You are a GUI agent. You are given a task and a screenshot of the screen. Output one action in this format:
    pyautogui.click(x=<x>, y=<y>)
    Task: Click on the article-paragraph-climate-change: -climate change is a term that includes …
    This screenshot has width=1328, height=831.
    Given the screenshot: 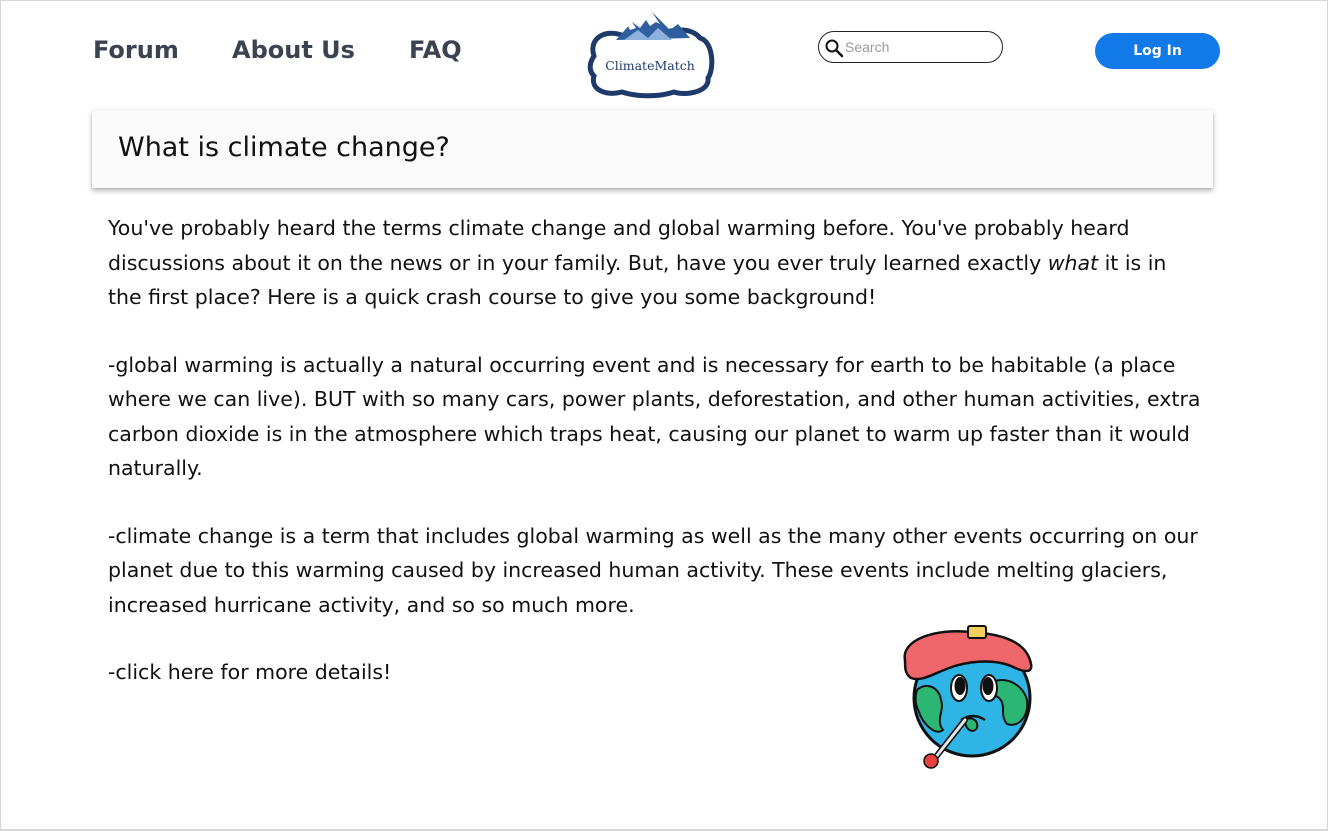 What is the action you would take?
    pyautogui.click(x=653, y=570)
    